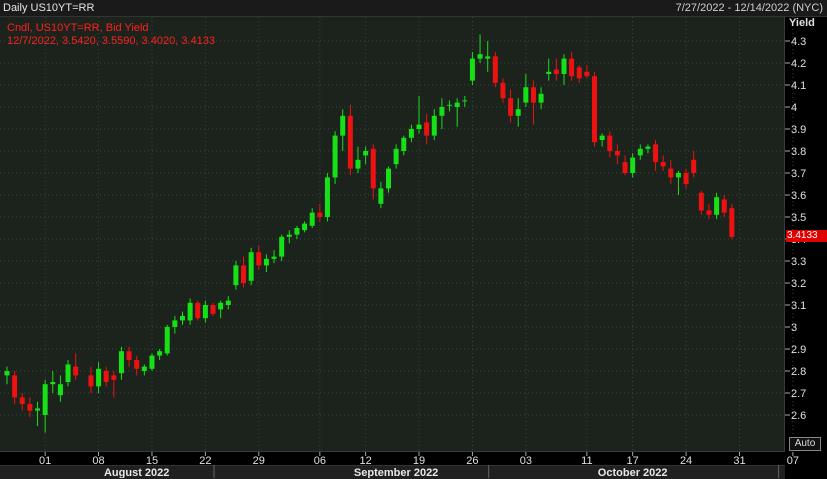 The width and height of the screenshot is (827, 479). Describe the element at coordinates (798, 416) in the screenshot. I see `y-tick-label-0: 2.6` at that location.